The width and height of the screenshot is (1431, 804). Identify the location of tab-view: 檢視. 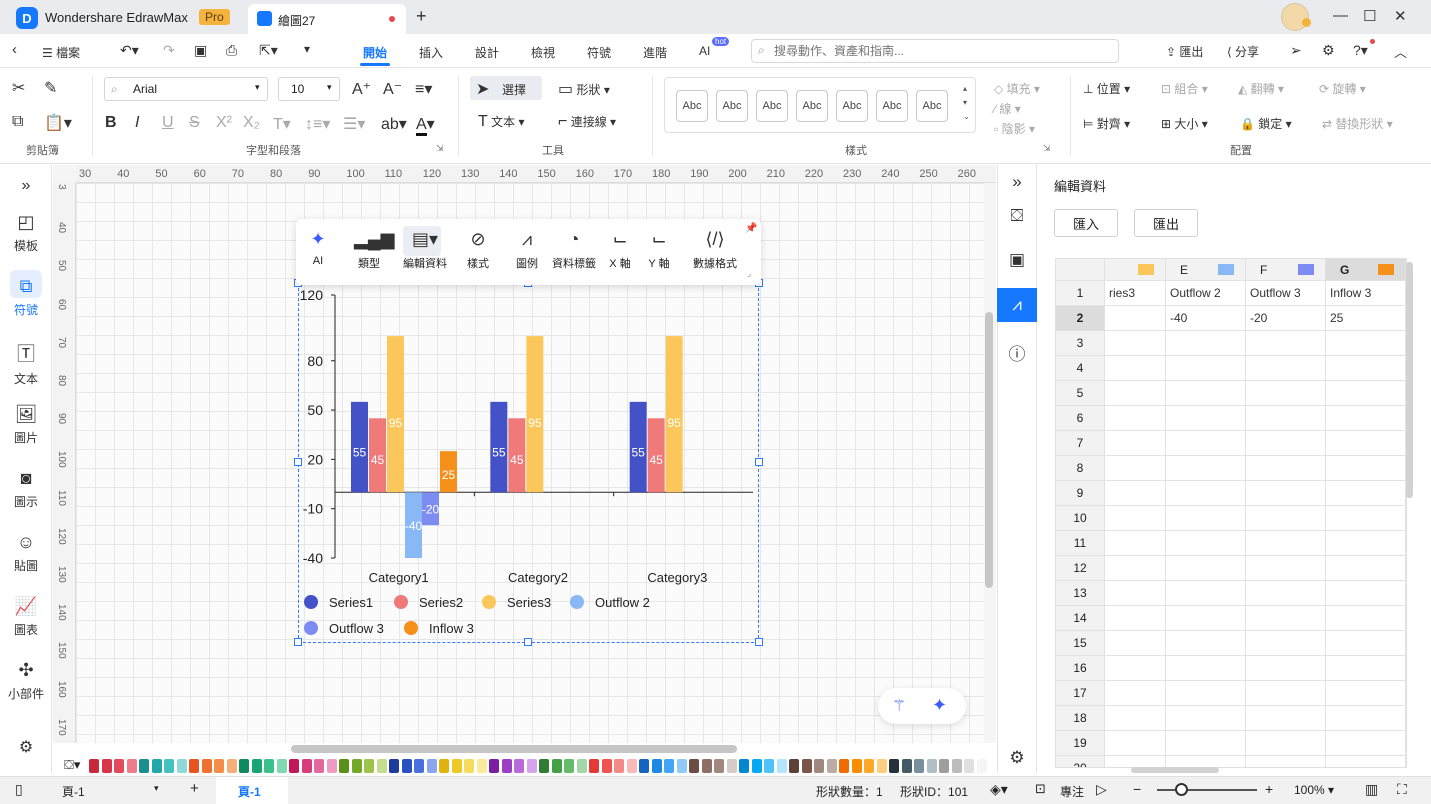
(543, 52).